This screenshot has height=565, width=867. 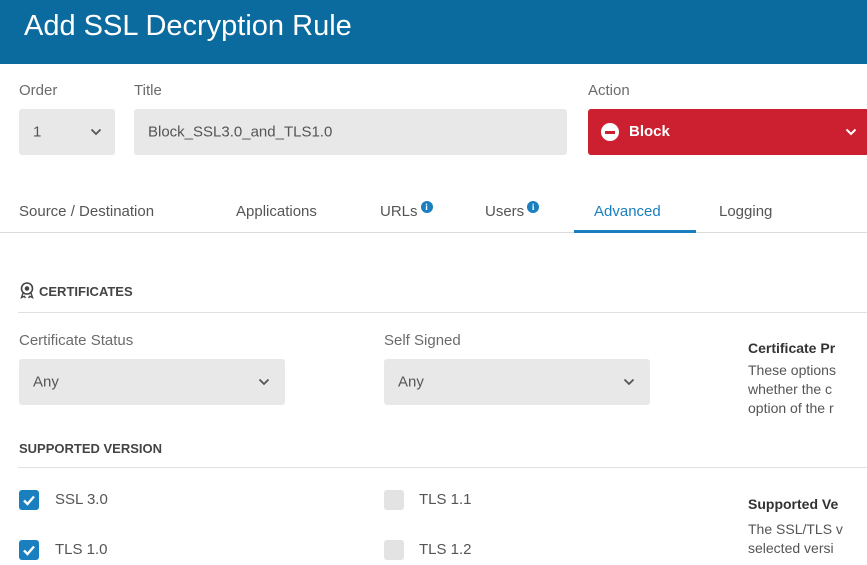 What do you see at coordinates (791, 548) in the screenshot?
I see `supported-help-line: selected versi` at bounding box center [791, 548].